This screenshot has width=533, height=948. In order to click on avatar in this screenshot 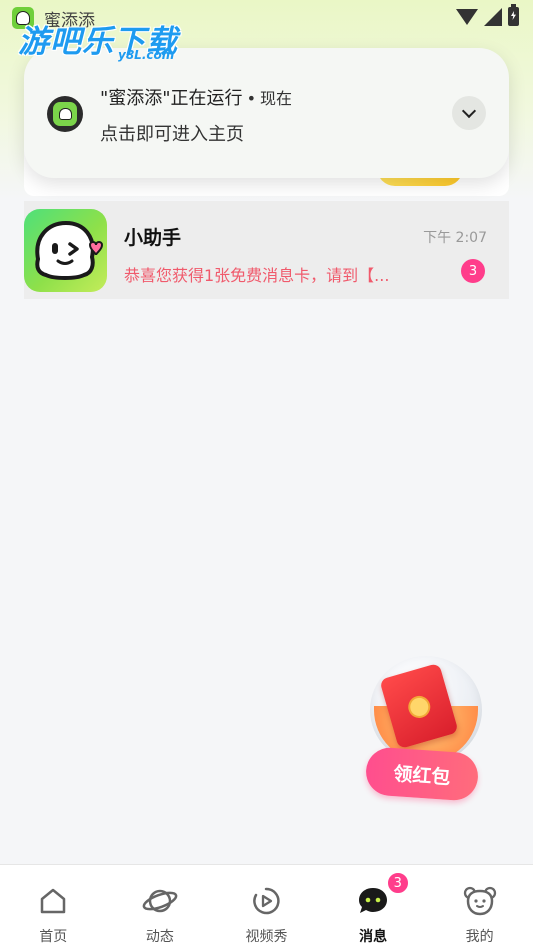, I will do `click(65, 250)`.